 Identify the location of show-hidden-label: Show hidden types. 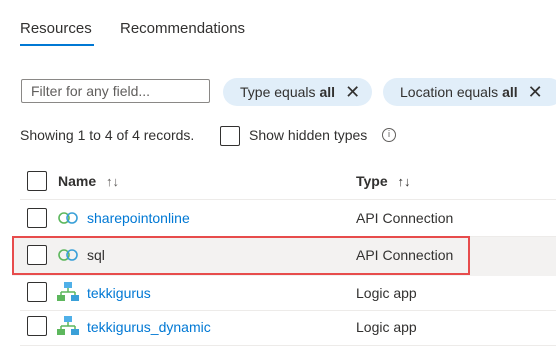
(308, 135).